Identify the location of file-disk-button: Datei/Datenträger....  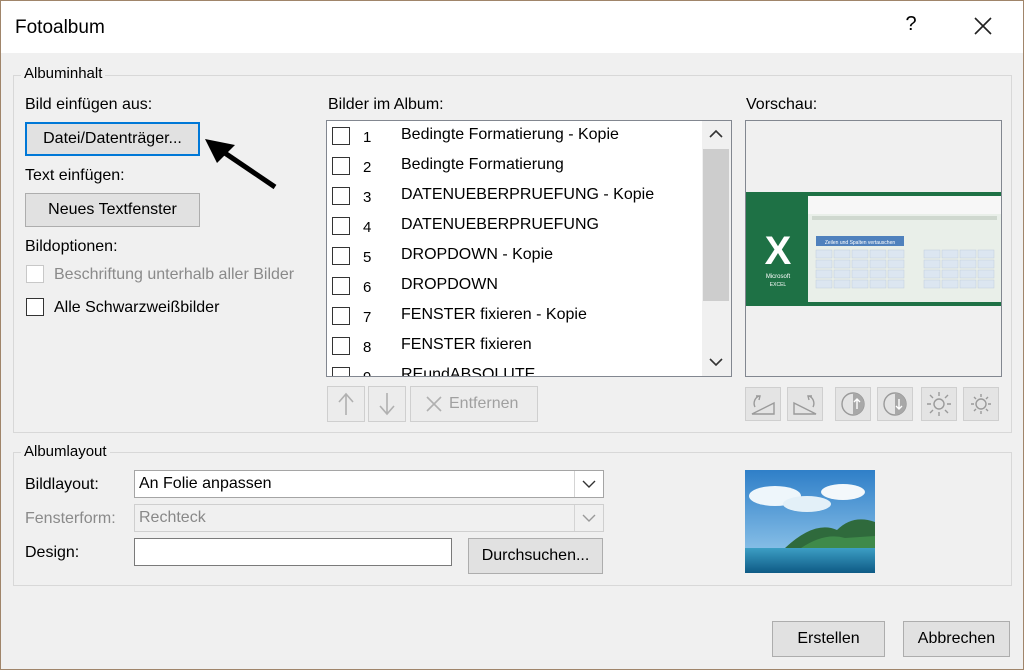
(112, 139).